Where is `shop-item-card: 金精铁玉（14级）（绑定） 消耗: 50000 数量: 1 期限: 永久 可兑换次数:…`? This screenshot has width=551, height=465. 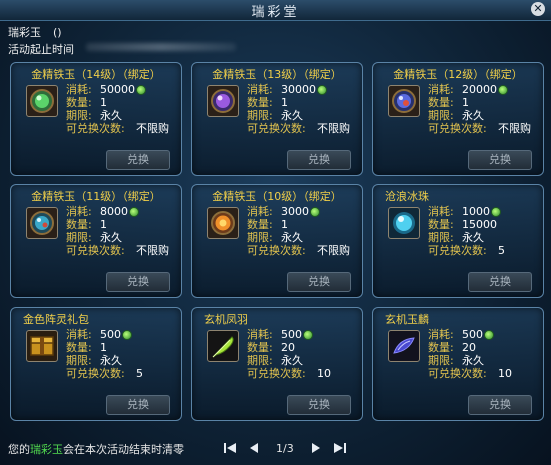 shop-item-card: 金精铁玉（14级）（绑定） 消耗: 50000 数量: 1 期限: 永久 可兑换次数:… is located at coordinates (96, 119).